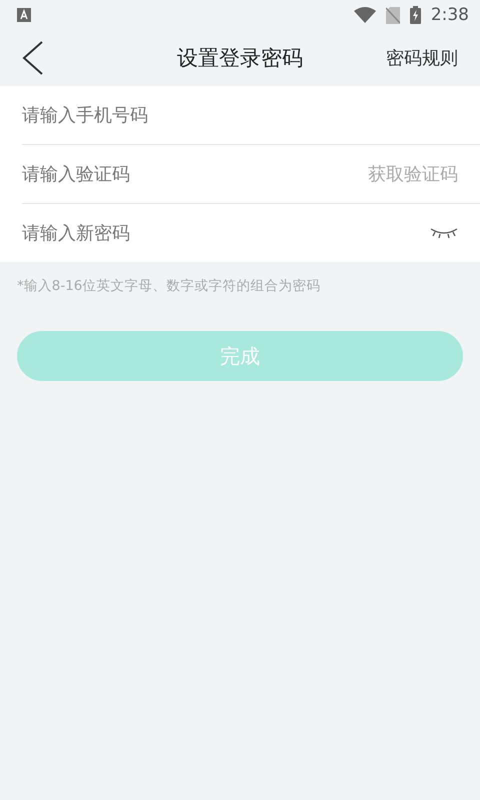  I want to click on battery-charging-icon, so click(415, 15).